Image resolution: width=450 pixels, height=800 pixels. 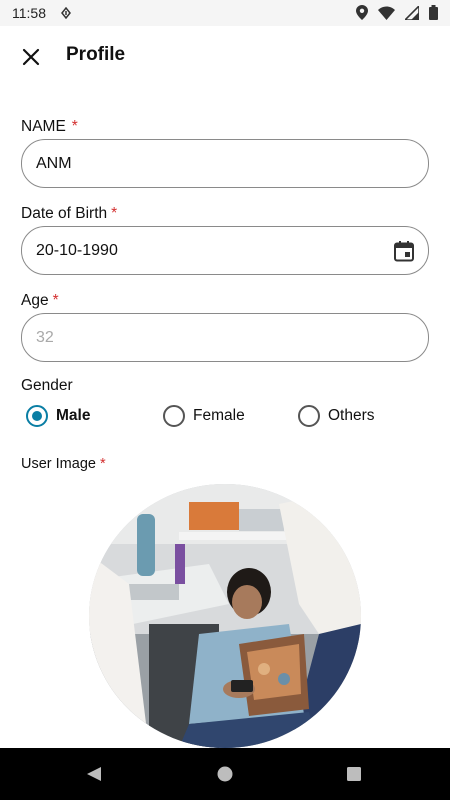 I want to click on location-icon, so click(x=362, y=12).